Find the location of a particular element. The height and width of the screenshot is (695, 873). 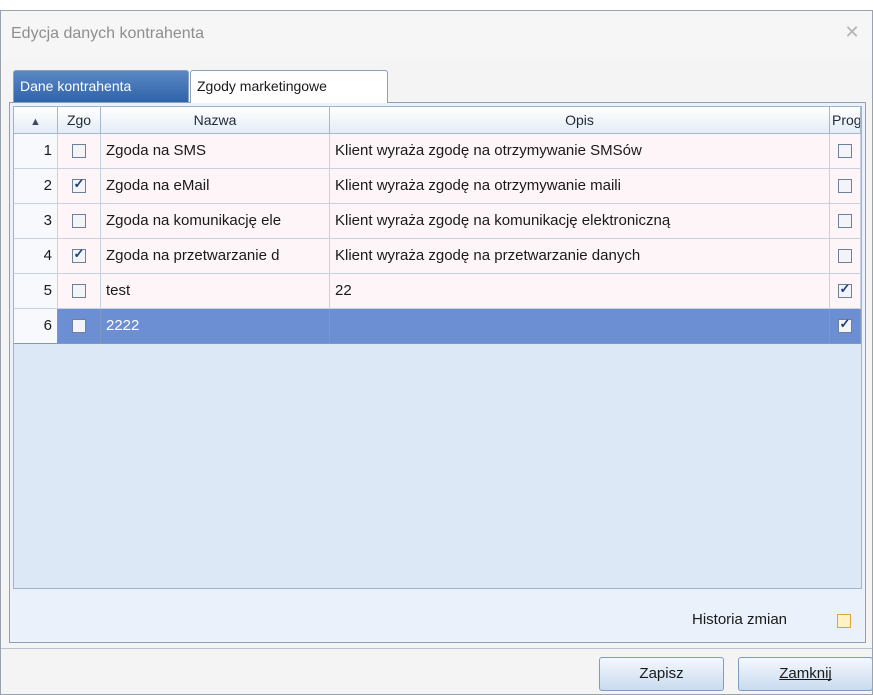

nazwa-cell: test is located at coordinates (215, 291).